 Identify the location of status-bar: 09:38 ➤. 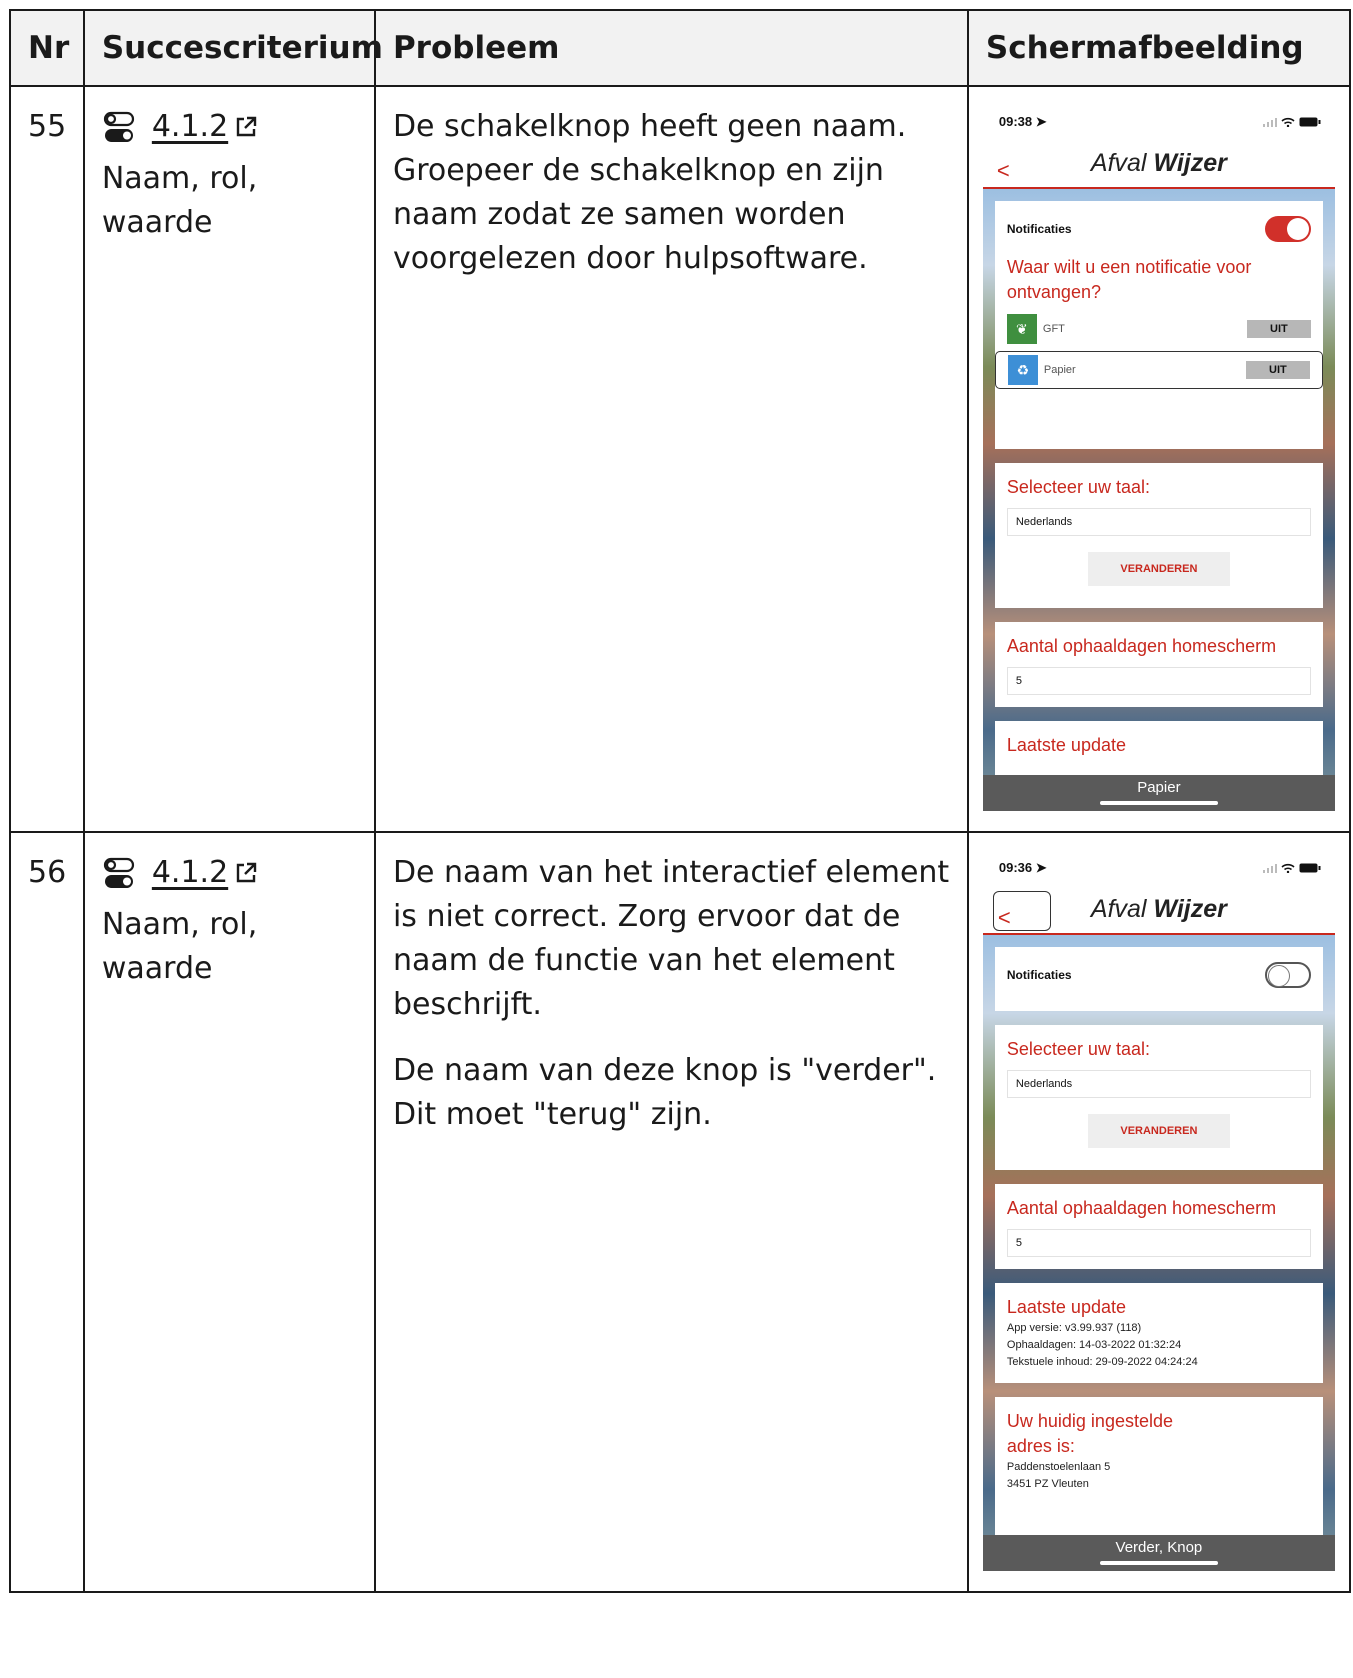
(1159, 122).